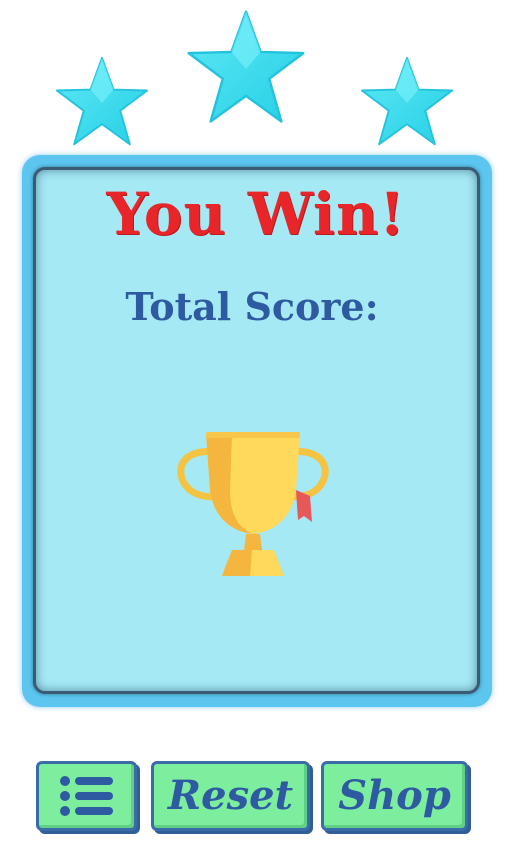 The width and height of the screenshot is (512, 846). I want to click on total-score-label: Total Score:, so click(252, 306).